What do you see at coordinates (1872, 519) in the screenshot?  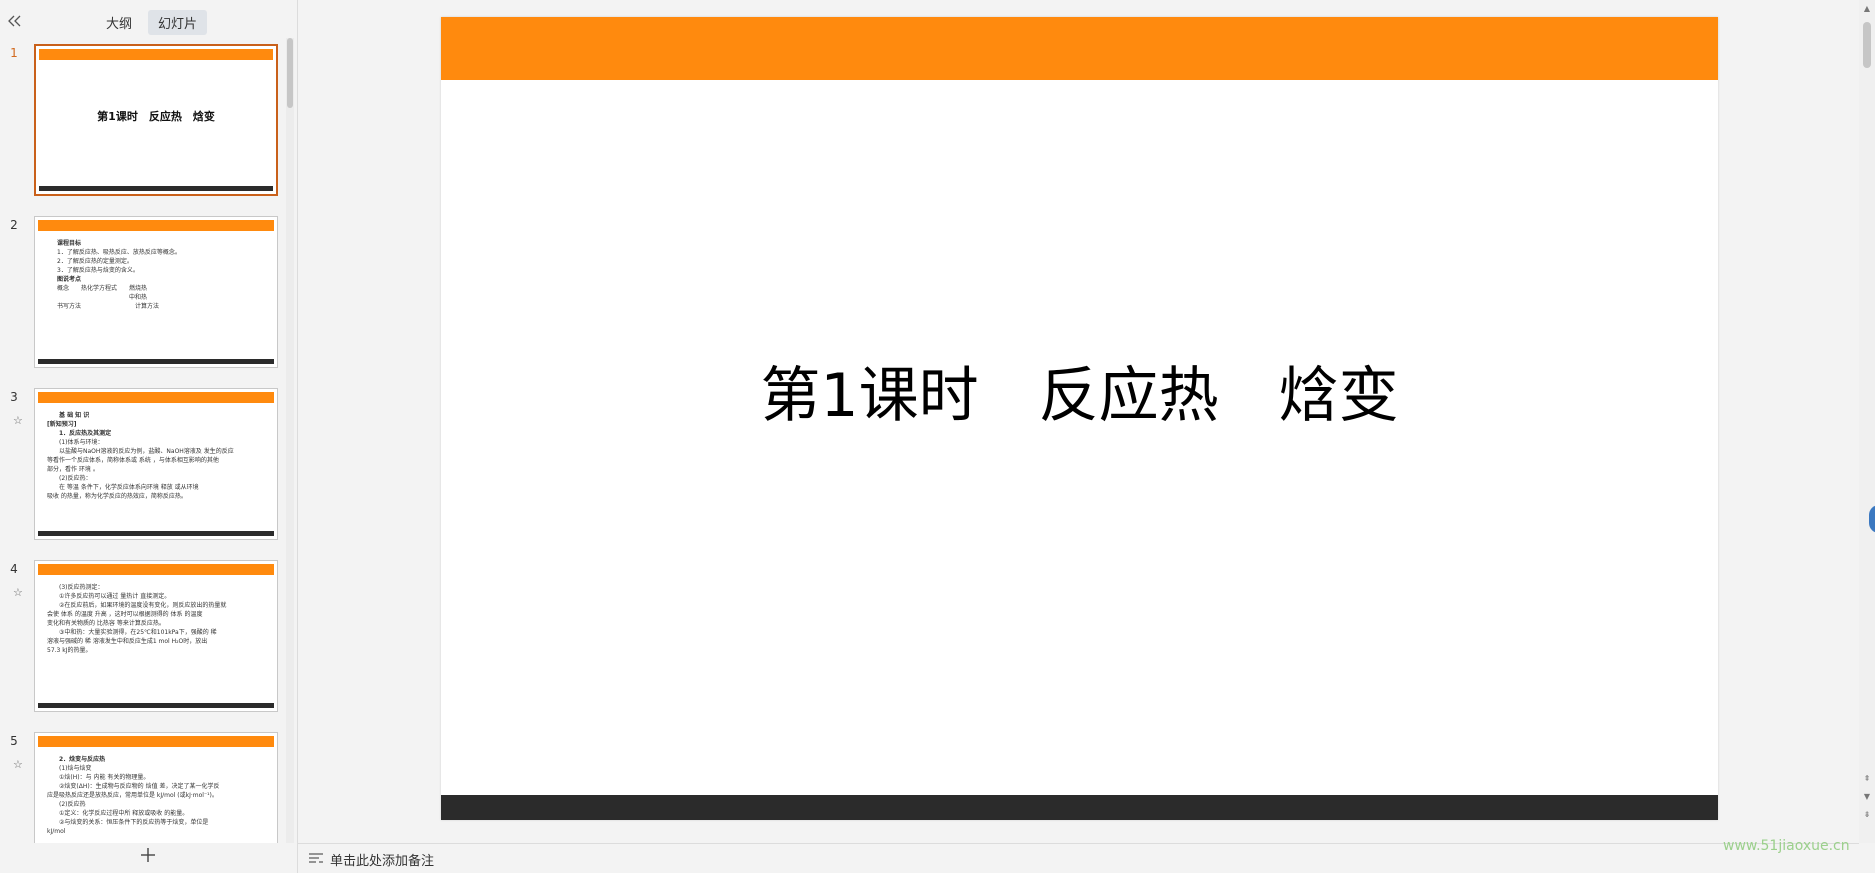 I see `side-panel-toggle` at bounding box center [1872, 519].